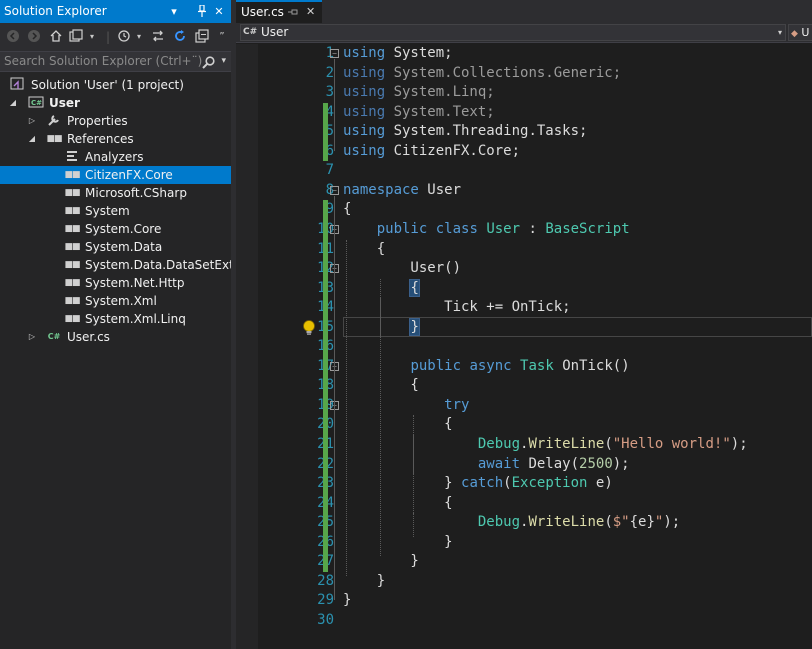 The height and width of the screenshot is (649, 812). Describe the element at coordinates (406, 406) in the screenshot. I see `code-line: try` at that location.